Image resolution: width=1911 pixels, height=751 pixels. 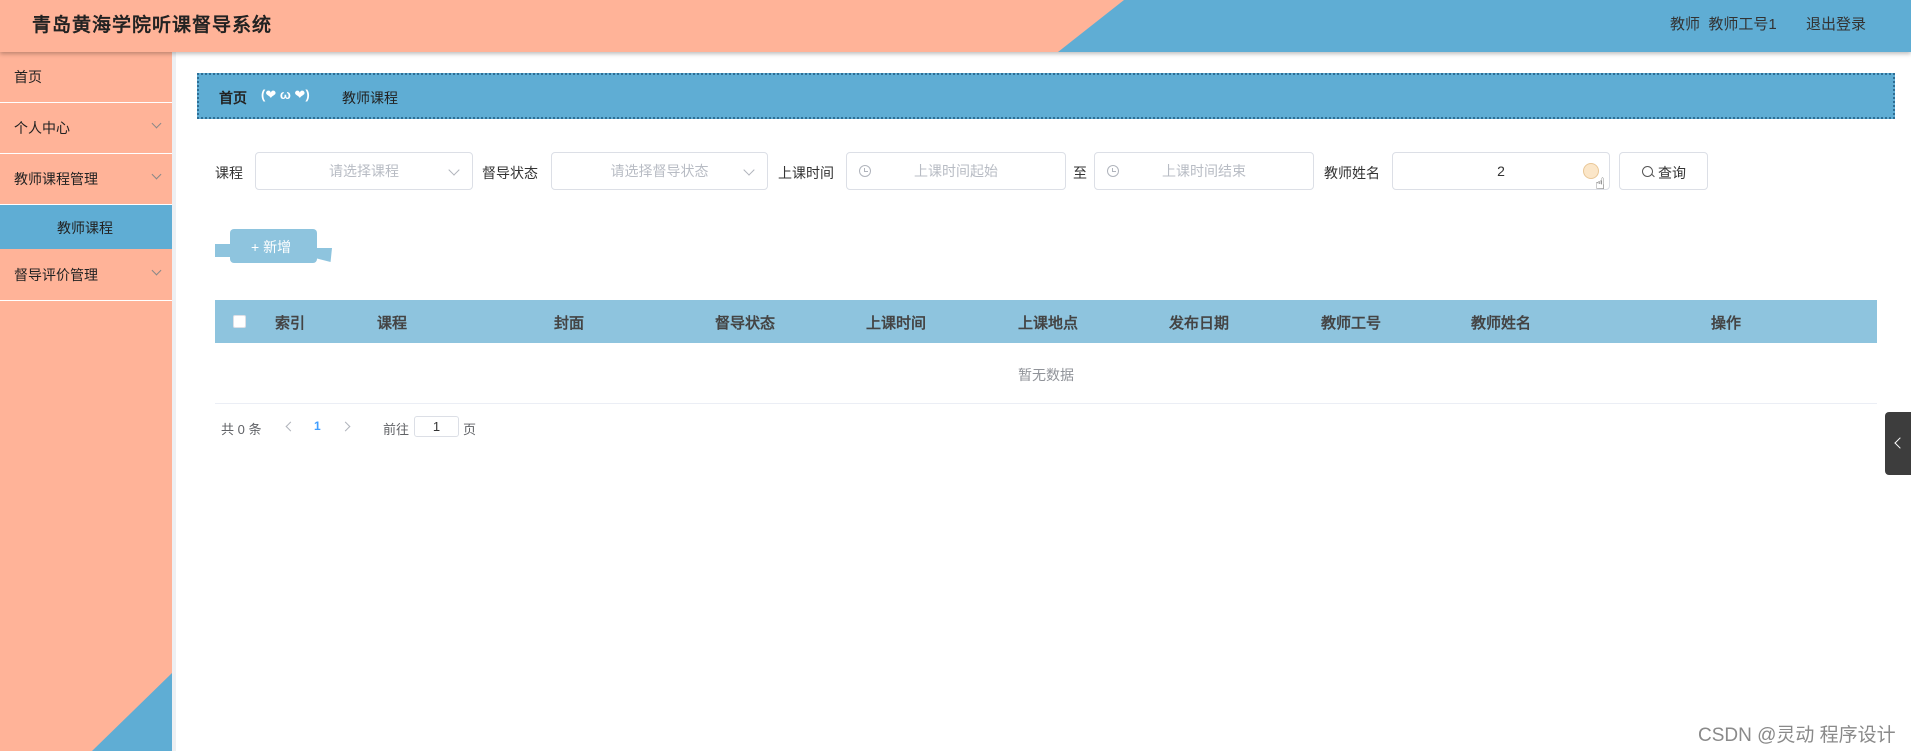 I want to click on course-select: 请选择课程, so click(x=364, y=171).